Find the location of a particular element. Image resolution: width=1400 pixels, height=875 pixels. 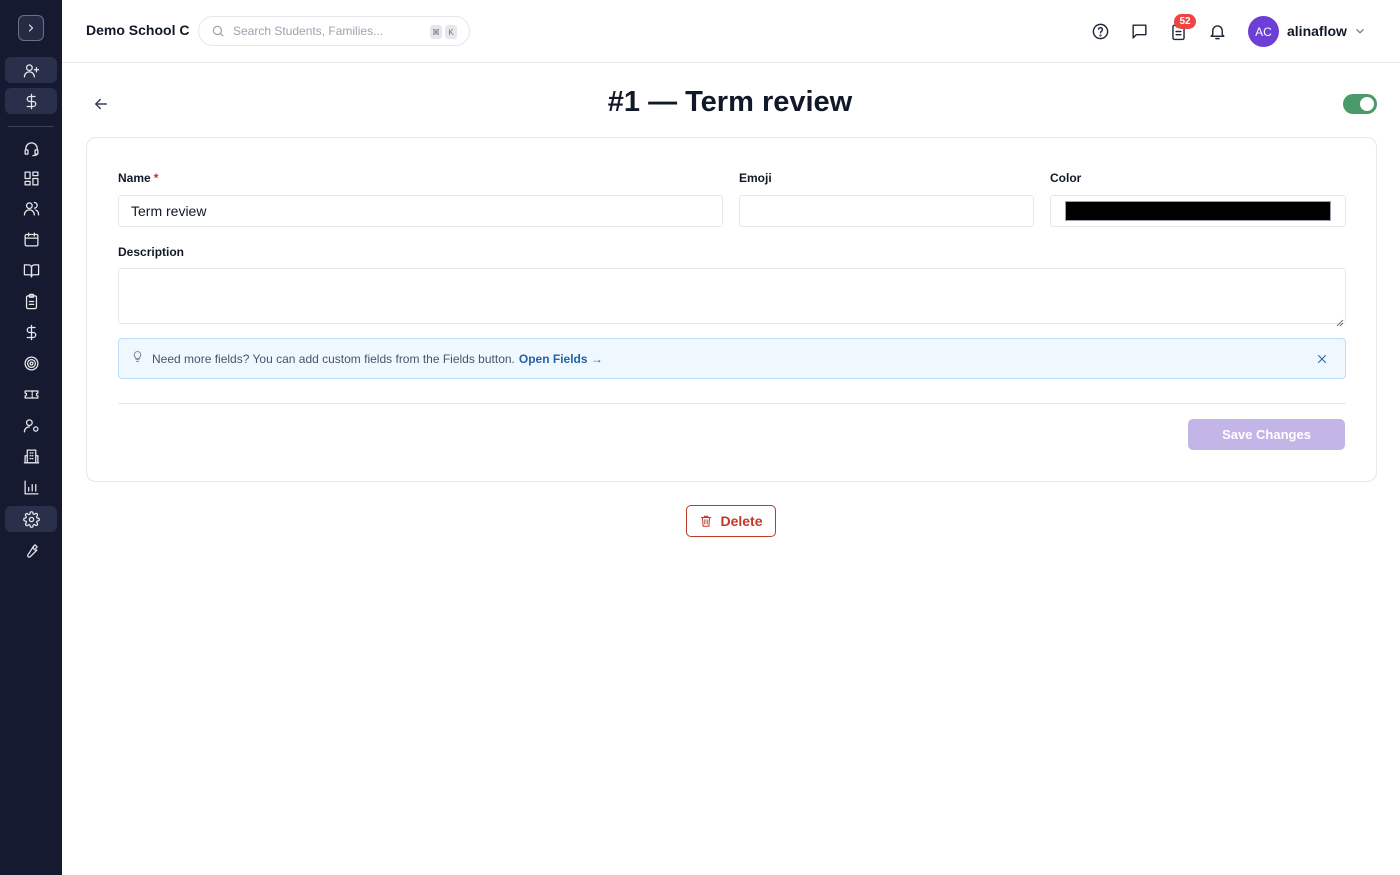

open-fields-link: Open Fields → is located at coordinates (561, 359).